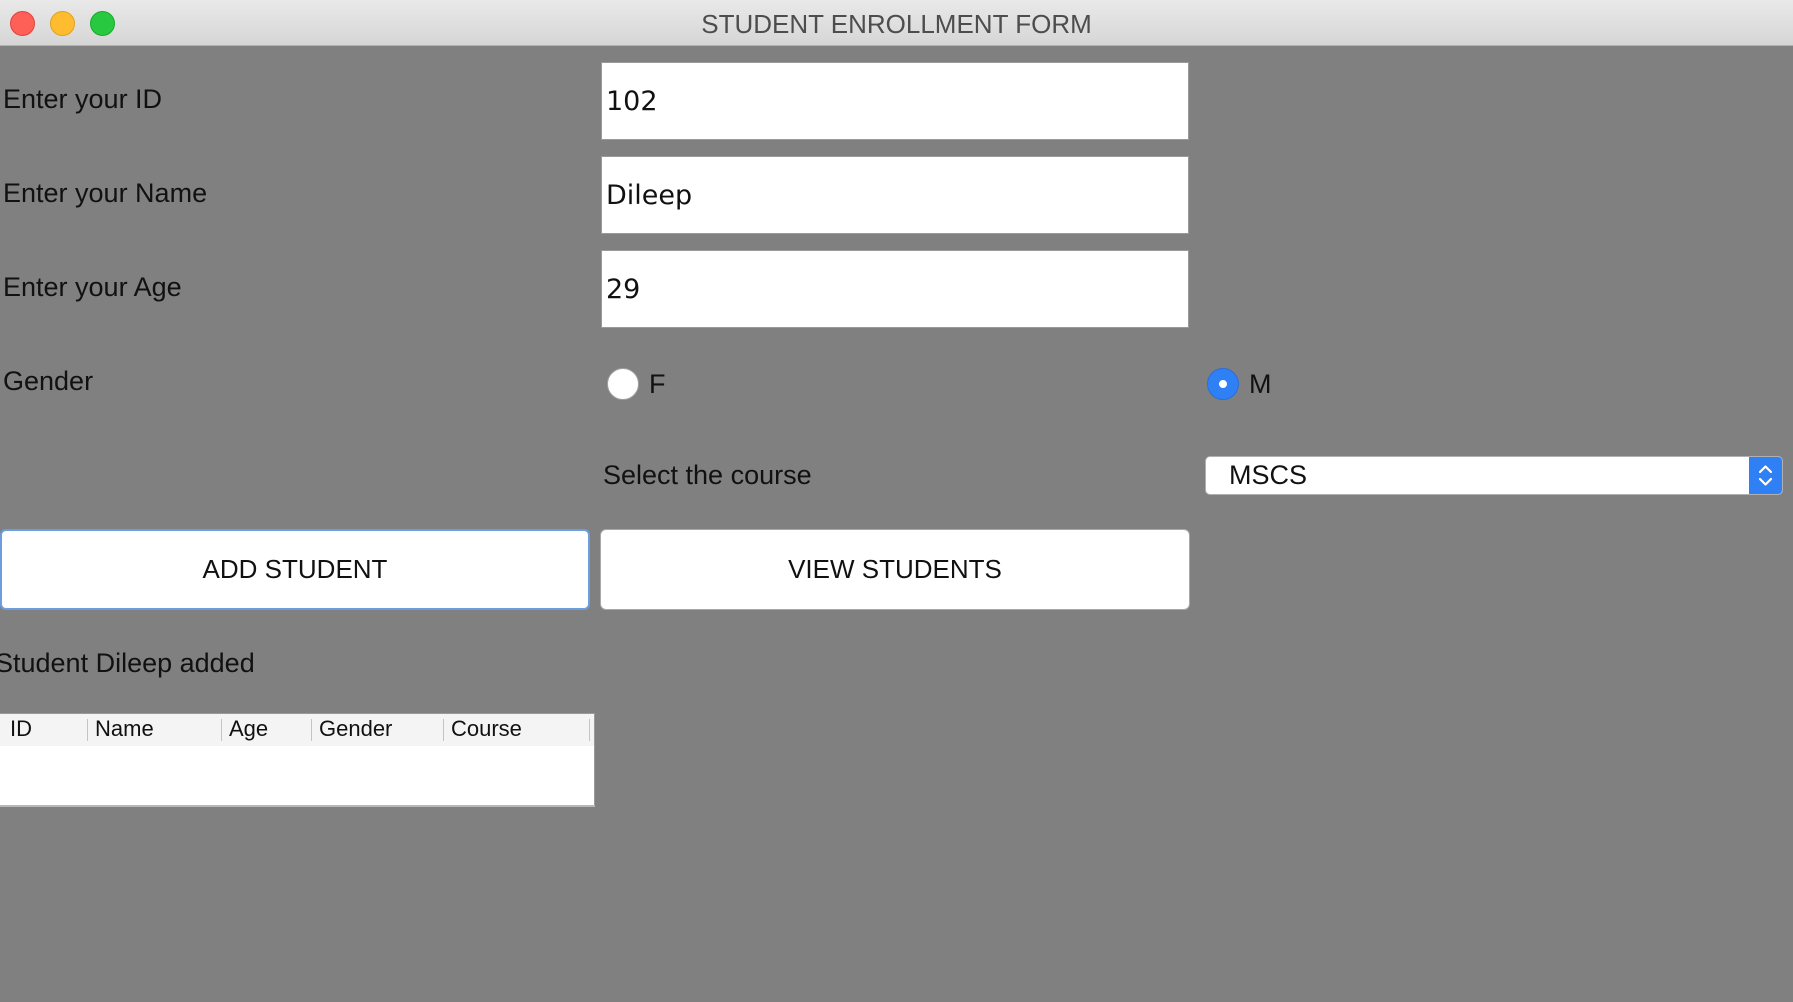 The width and height of the screenshot is (1793, 1002). What do you see at coordinates (124, 729) in the screenshot?
I see `column-header-name: Name` at bounding box center [124, 729].